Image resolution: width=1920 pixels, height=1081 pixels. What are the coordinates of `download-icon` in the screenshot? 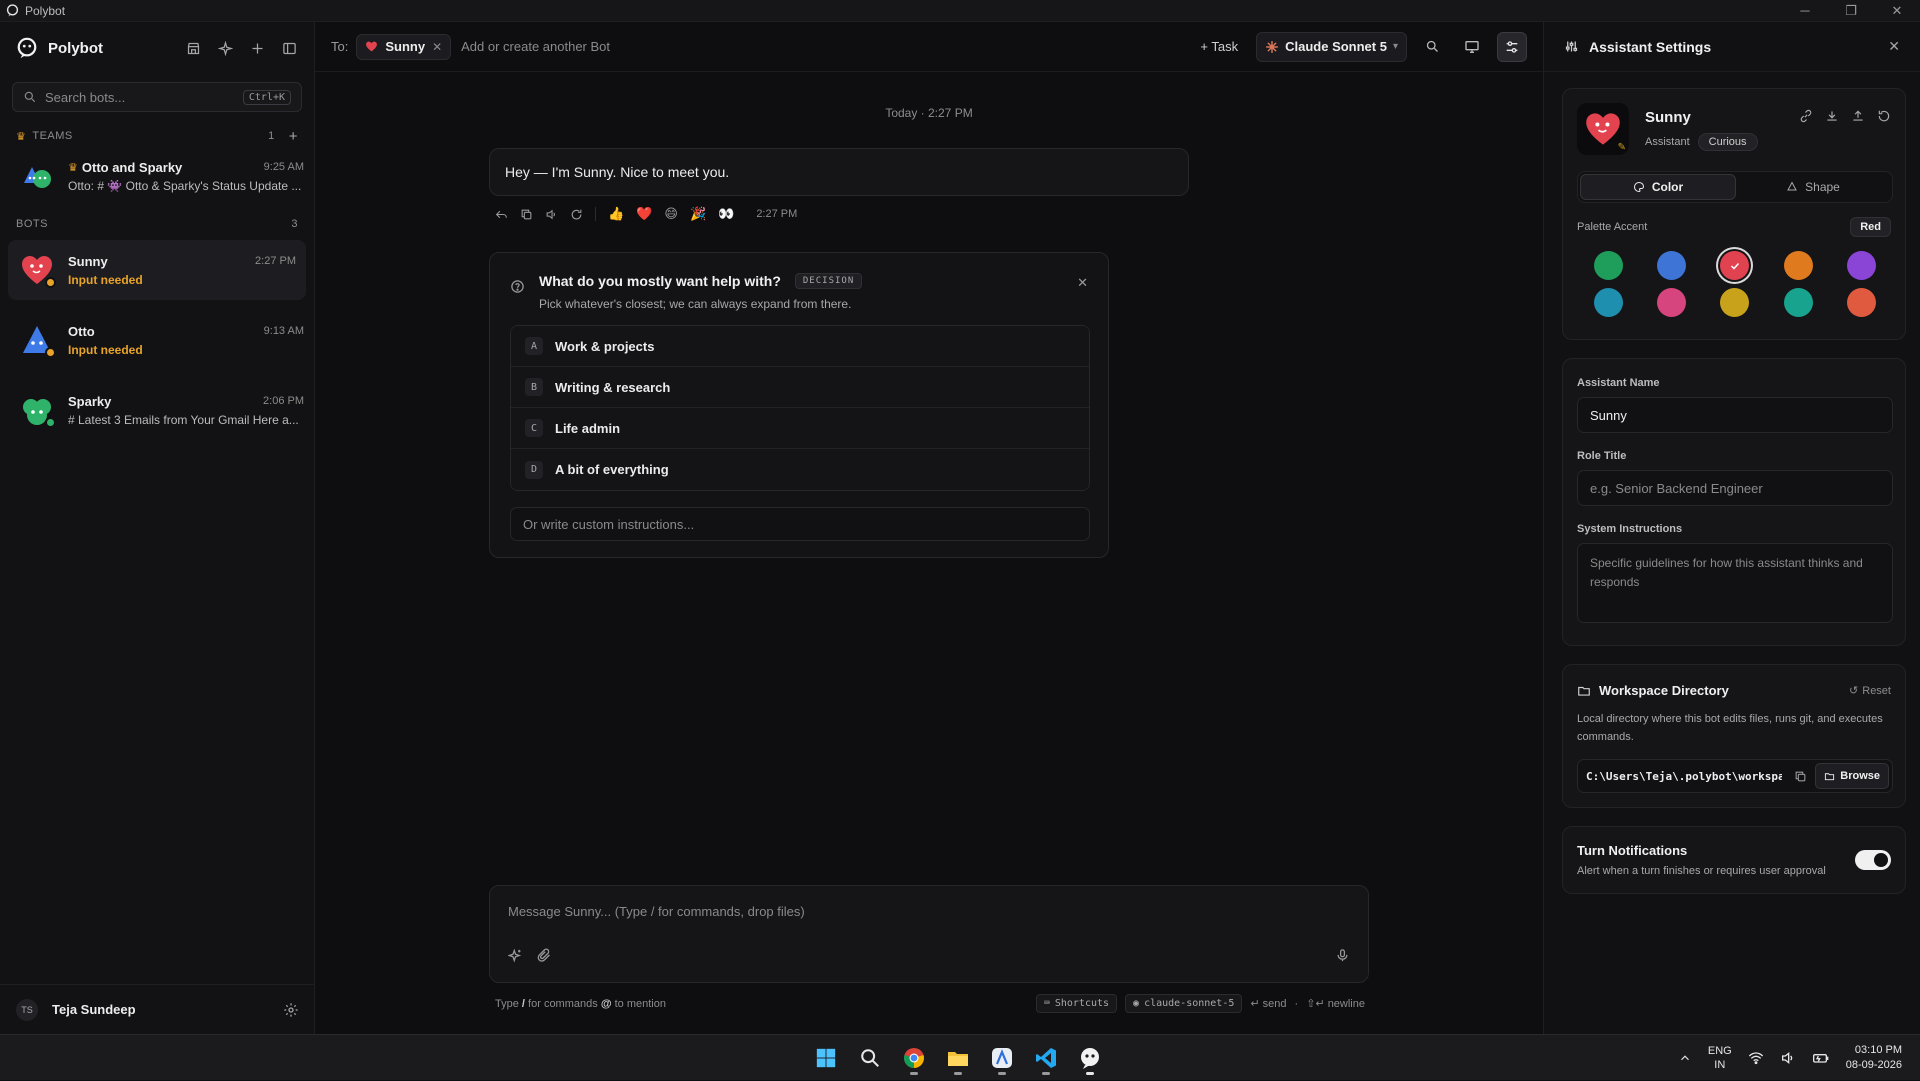 It's located at (1832, 116).